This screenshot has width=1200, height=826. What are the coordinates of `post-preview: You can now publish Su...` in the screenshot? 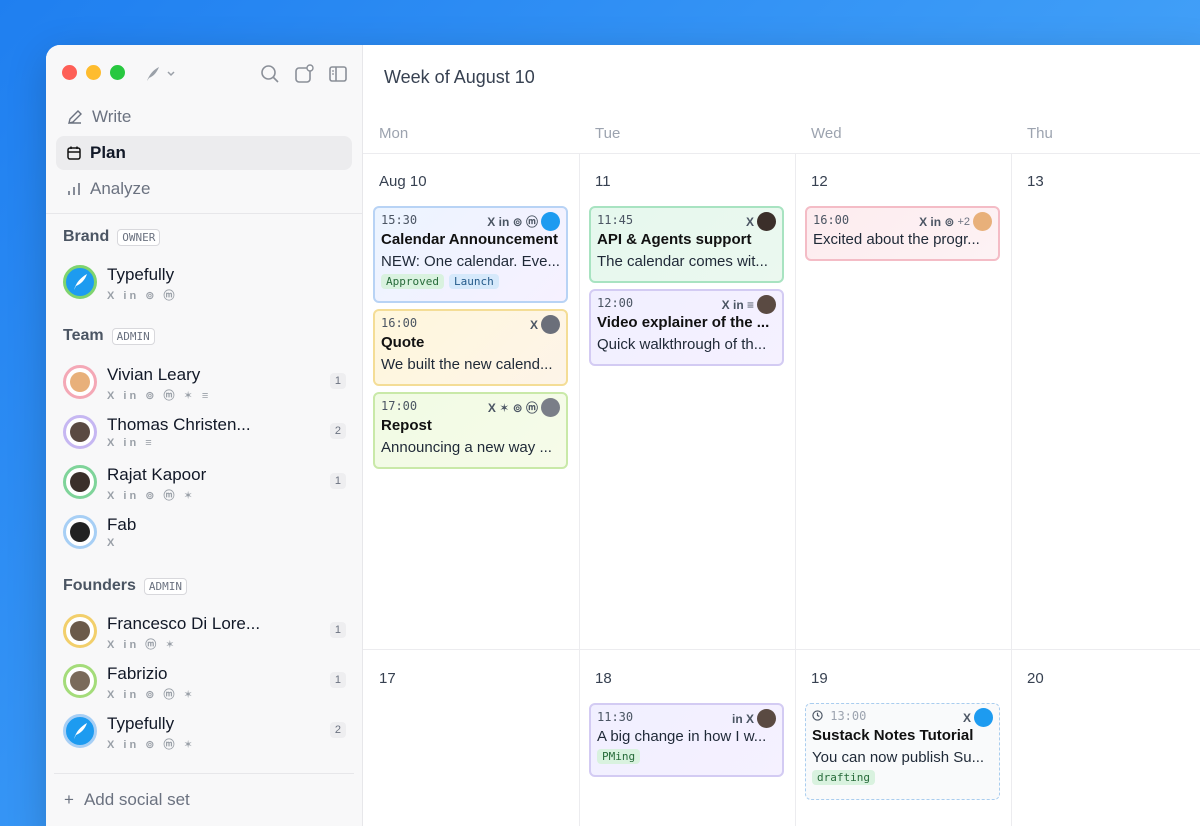 It's located at (898, 757).